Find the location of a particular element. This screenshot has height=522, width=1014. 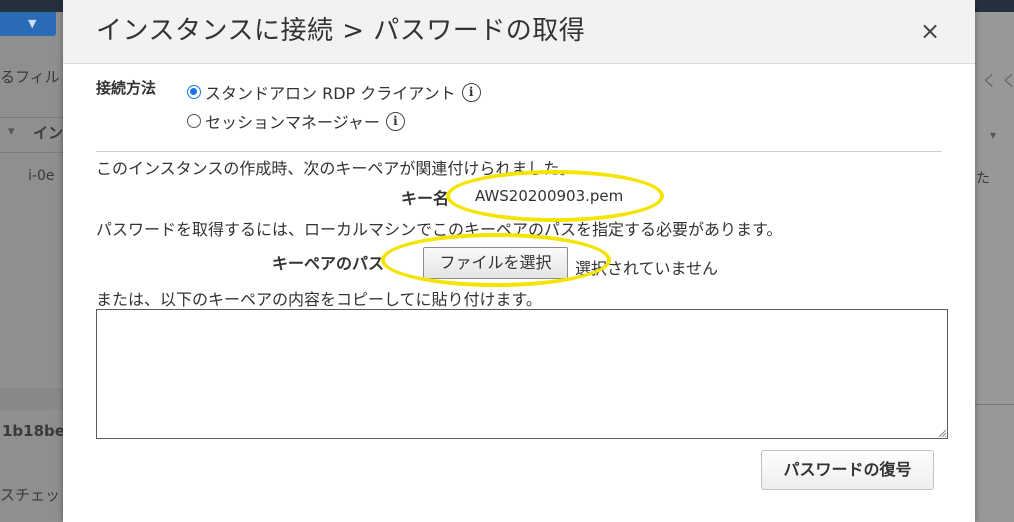

close-button: × is located at coordinates (930, 31).